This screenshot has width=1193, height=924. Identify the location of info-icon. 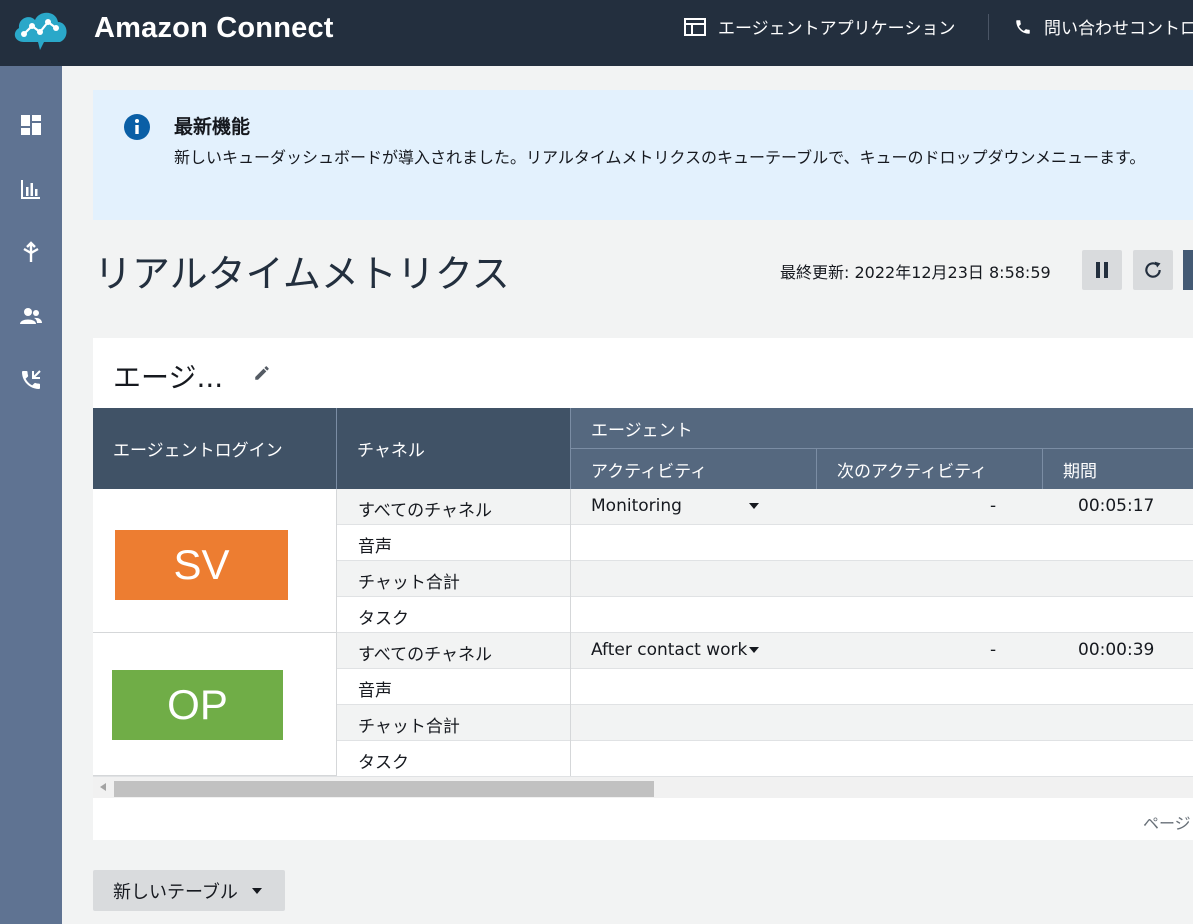
(137, 127).